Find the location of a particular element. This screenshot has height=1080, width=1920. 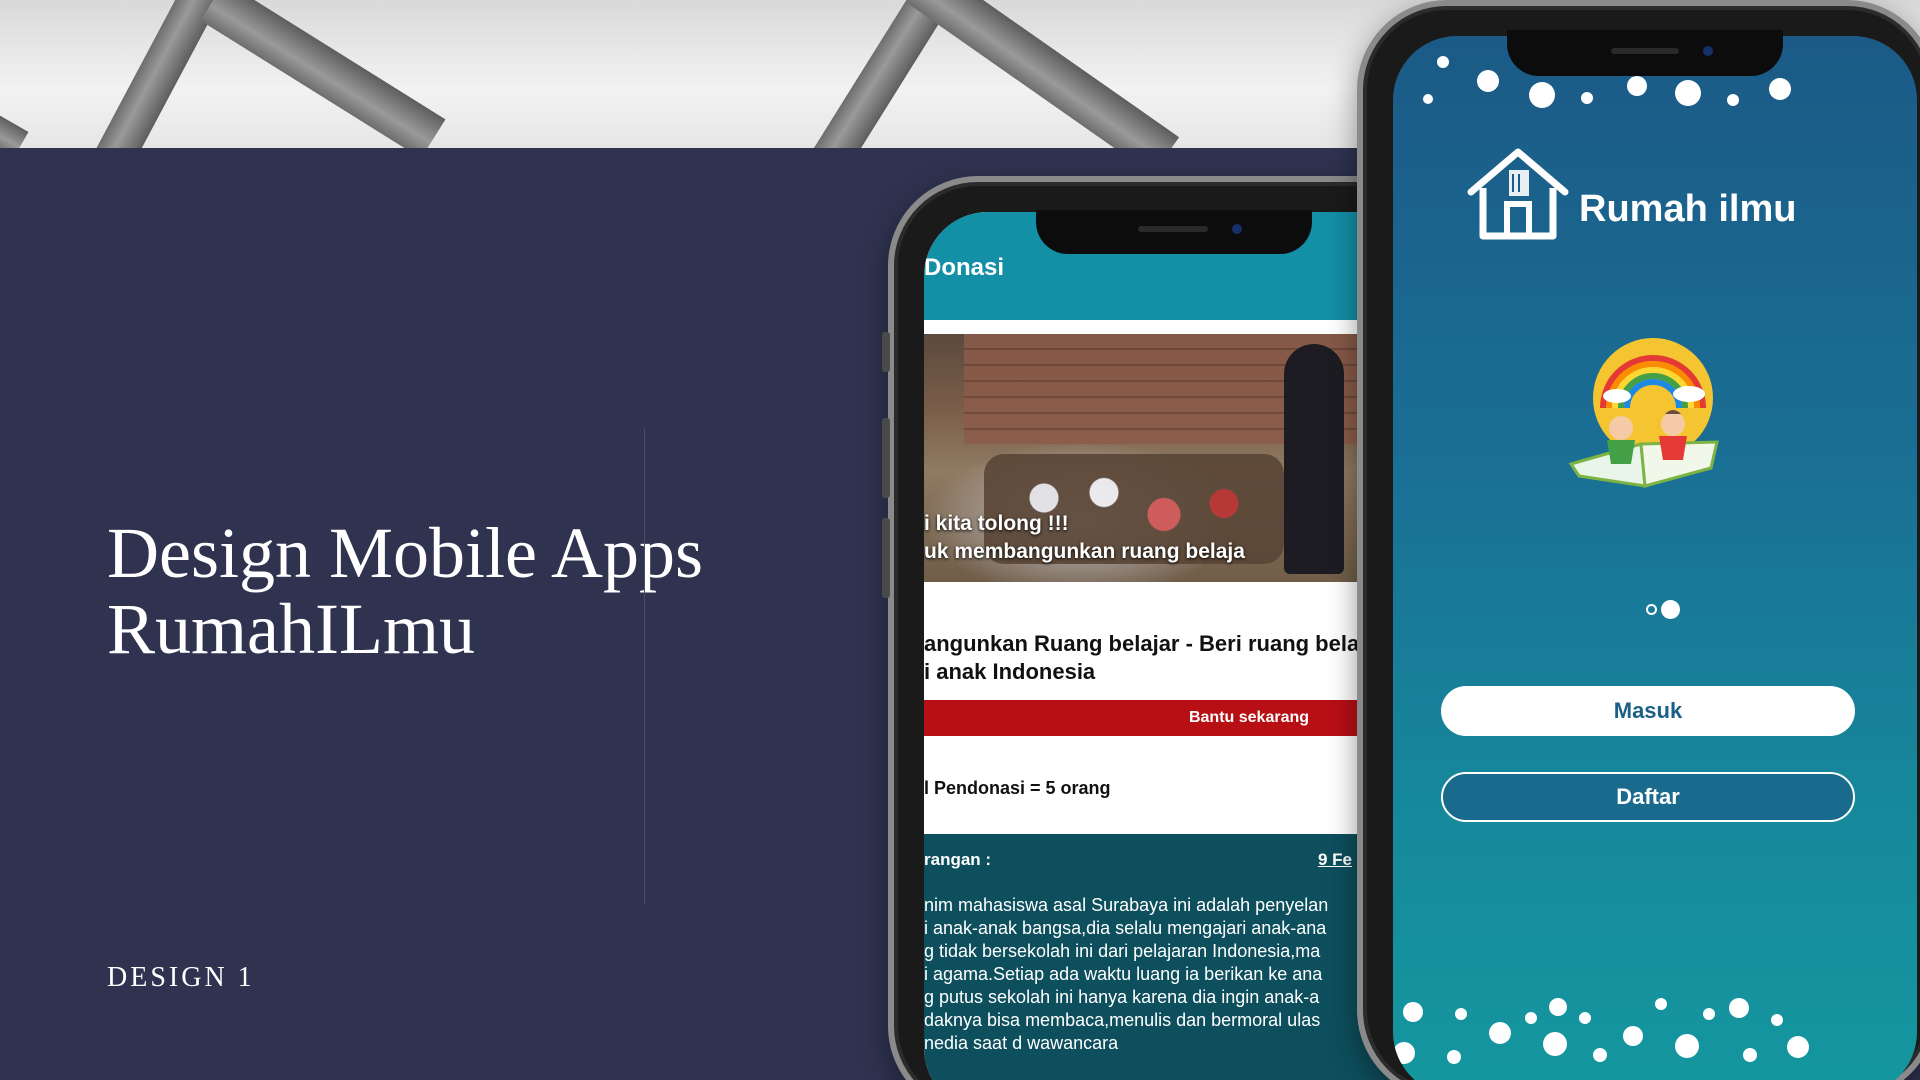

slide-title-line1: Design Mobile Apps is located at coordinates (405, 553).